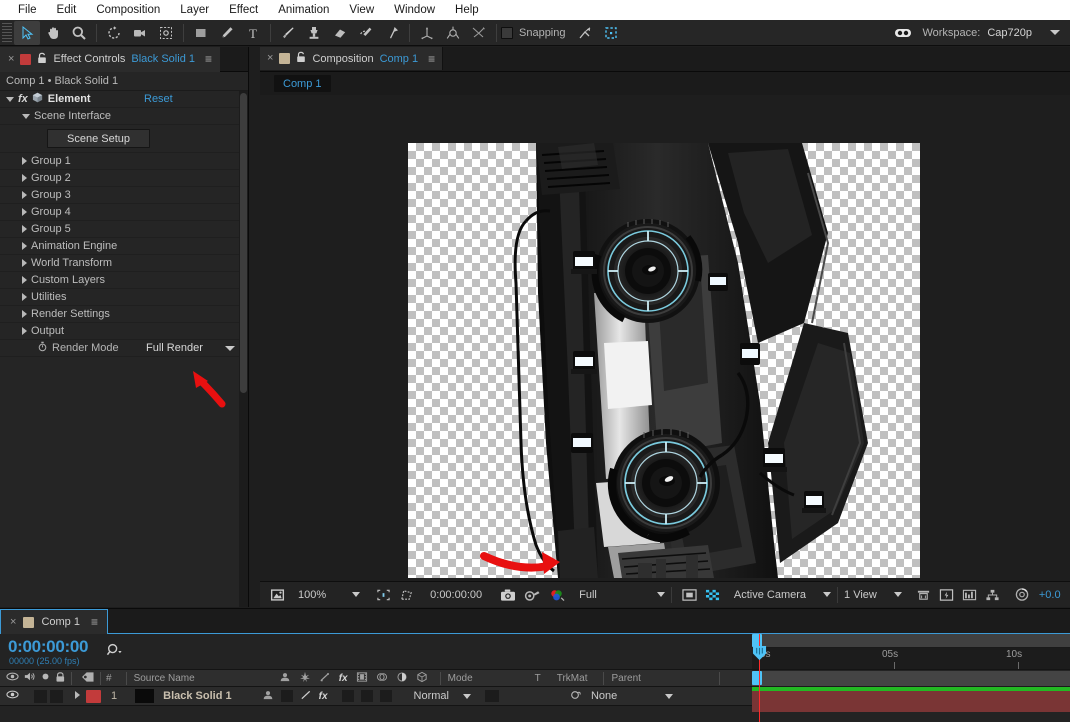 The height and width of the screenshot is (722, 1070). Describe the element at coordinates (124, 212) in the screenshot. I see `group-group-4: Group 4` at that location.